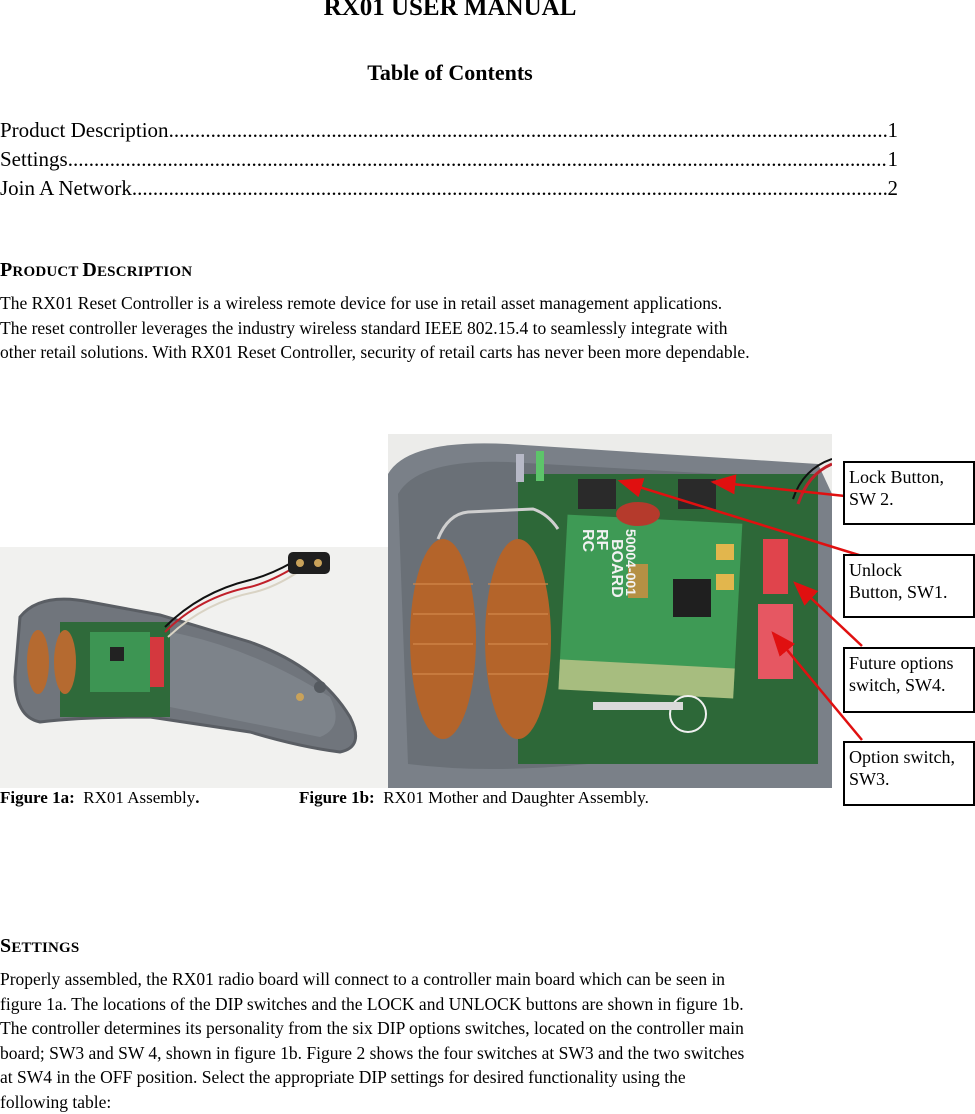 Image resolution: width=975 pixels, height=1114 pixels. I want to click on caption-label: Figure 1a:, so click(37, 797).